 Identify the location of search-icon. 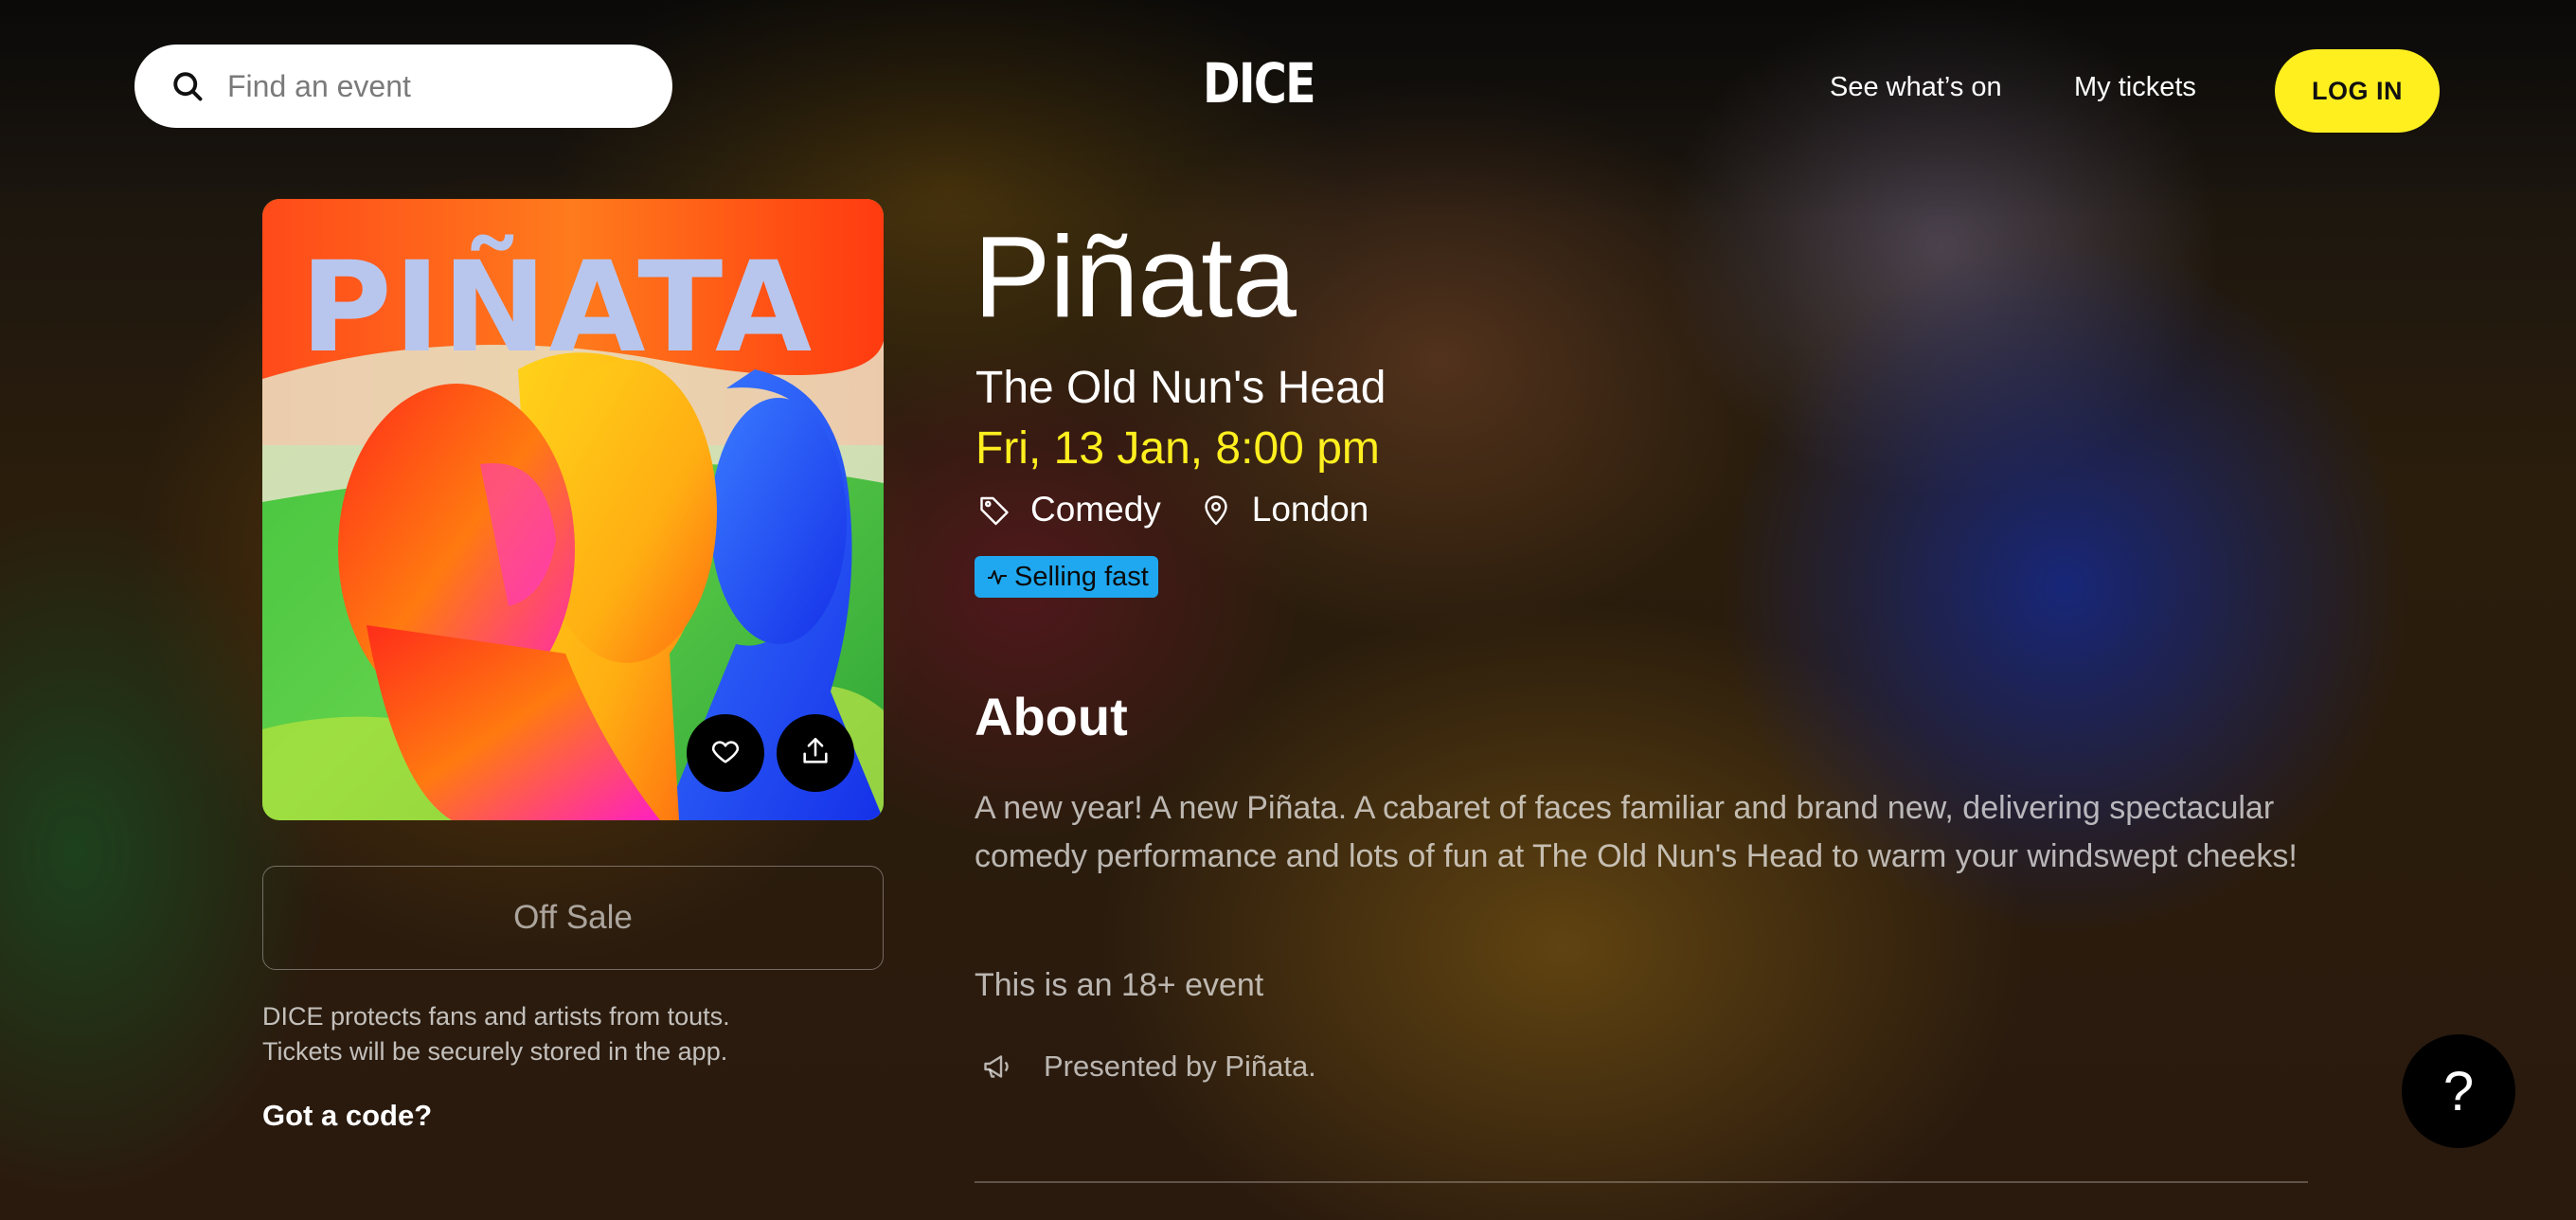
(187, 86).